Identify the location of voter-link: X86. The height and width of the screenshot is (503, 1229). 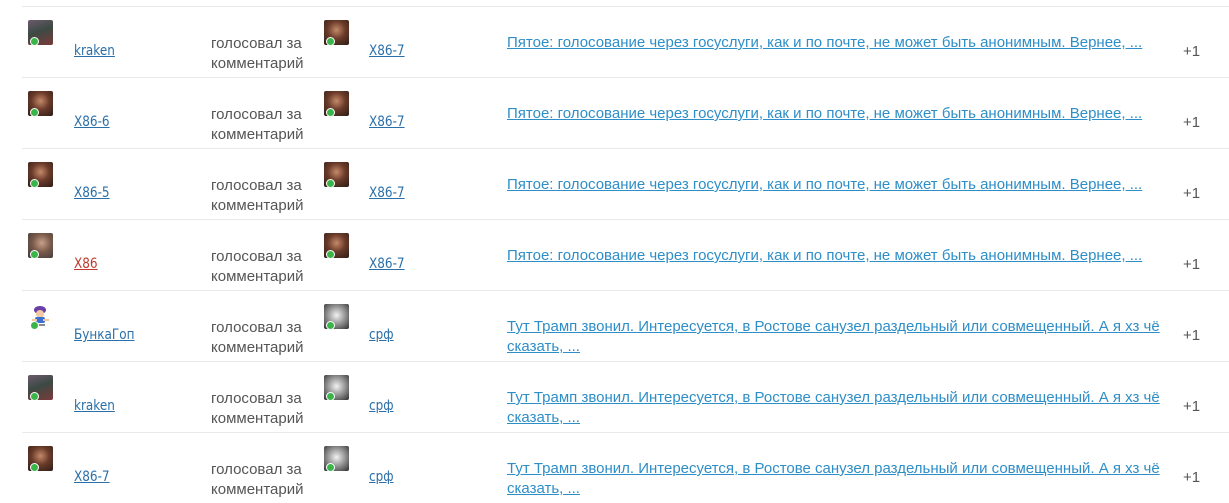
(86, 264).